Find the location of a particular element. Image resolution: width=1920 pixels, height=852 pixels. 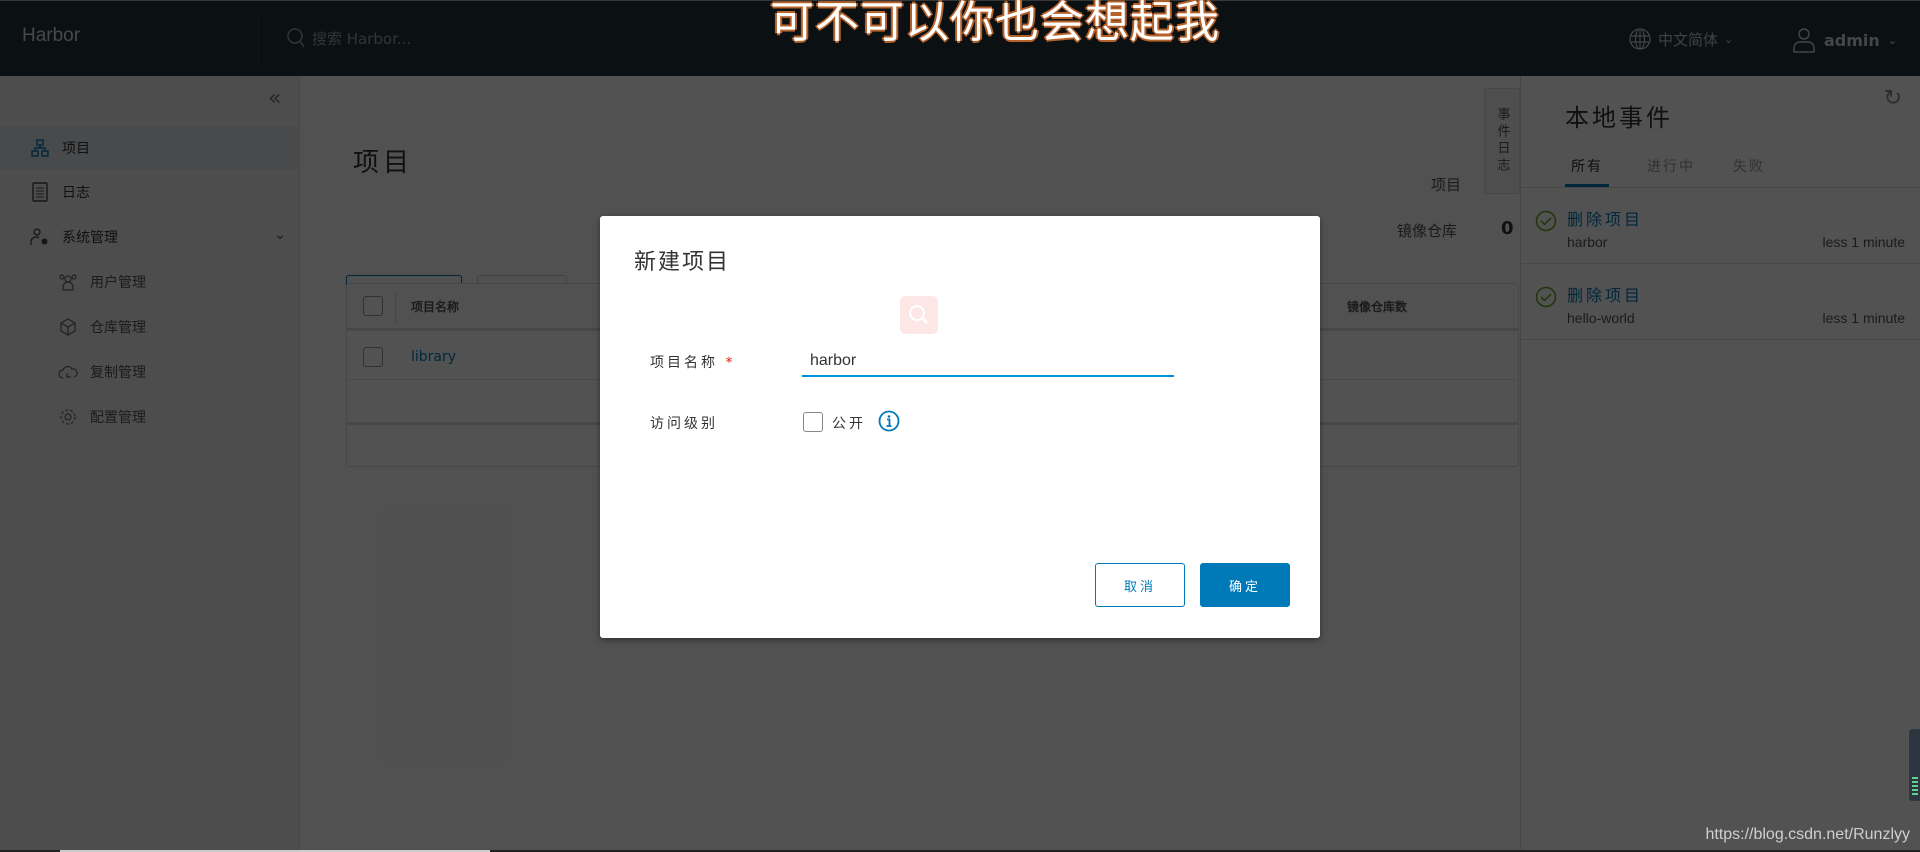

video-subtitle-layer: 可不可以你也会想起我 is located at coordinates (960, 24).